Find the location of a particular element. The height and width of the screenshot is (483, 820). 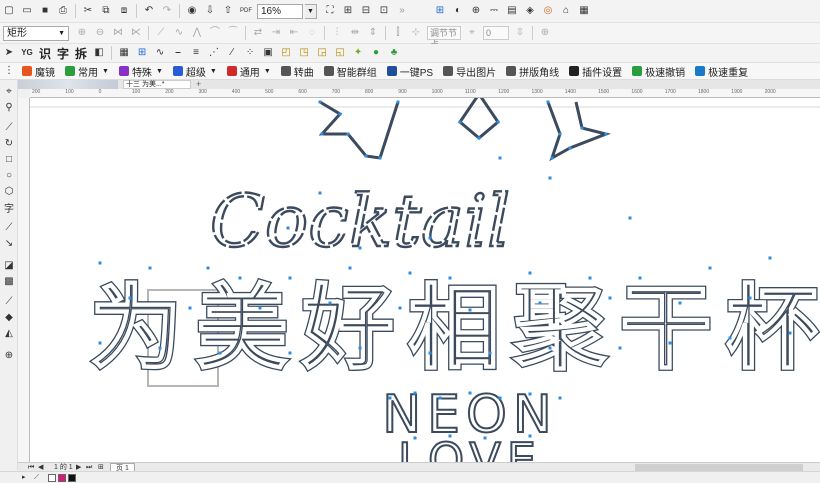

frame-icon: ◰ is located at coordinates (286, 53).